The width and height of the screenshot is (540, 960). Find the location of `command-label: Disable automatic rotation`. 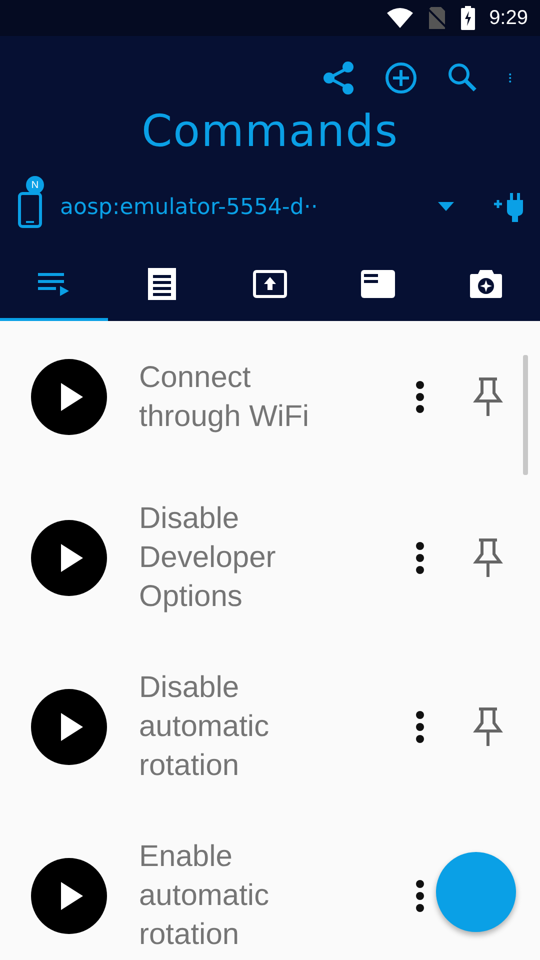

command-label: Disable automatic rotation is located at coordinates (204, 727).